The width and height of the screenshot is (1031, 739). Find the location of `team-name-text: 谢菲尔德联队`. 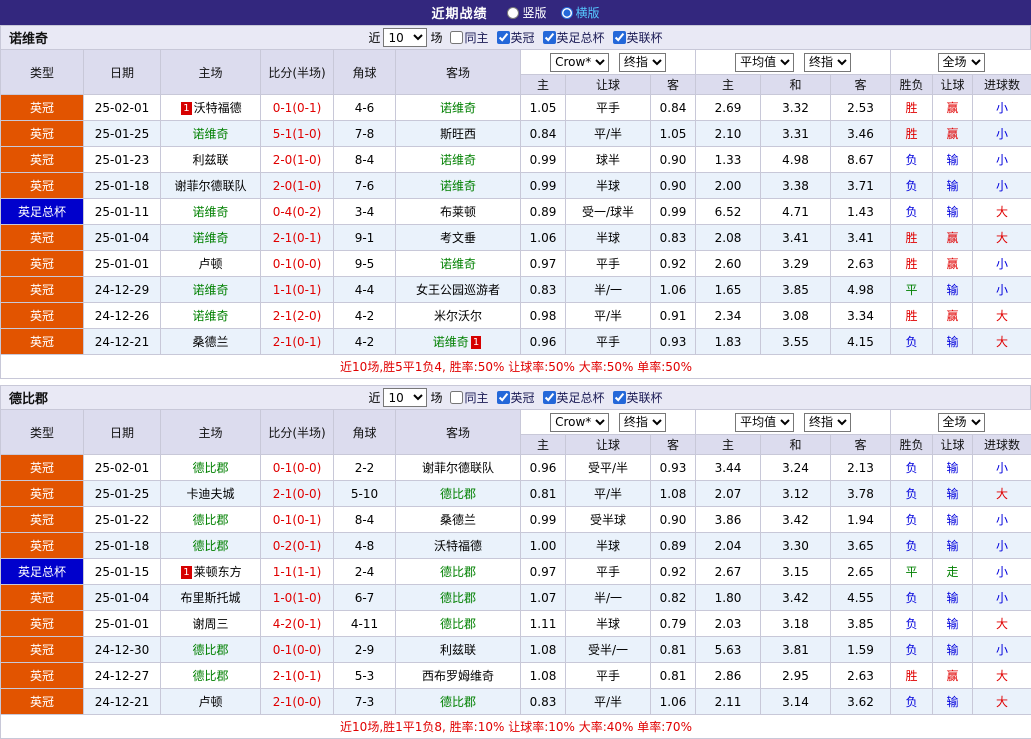

team-name-text: 谢菲尔德联队 is located at coordinates (458, 468).